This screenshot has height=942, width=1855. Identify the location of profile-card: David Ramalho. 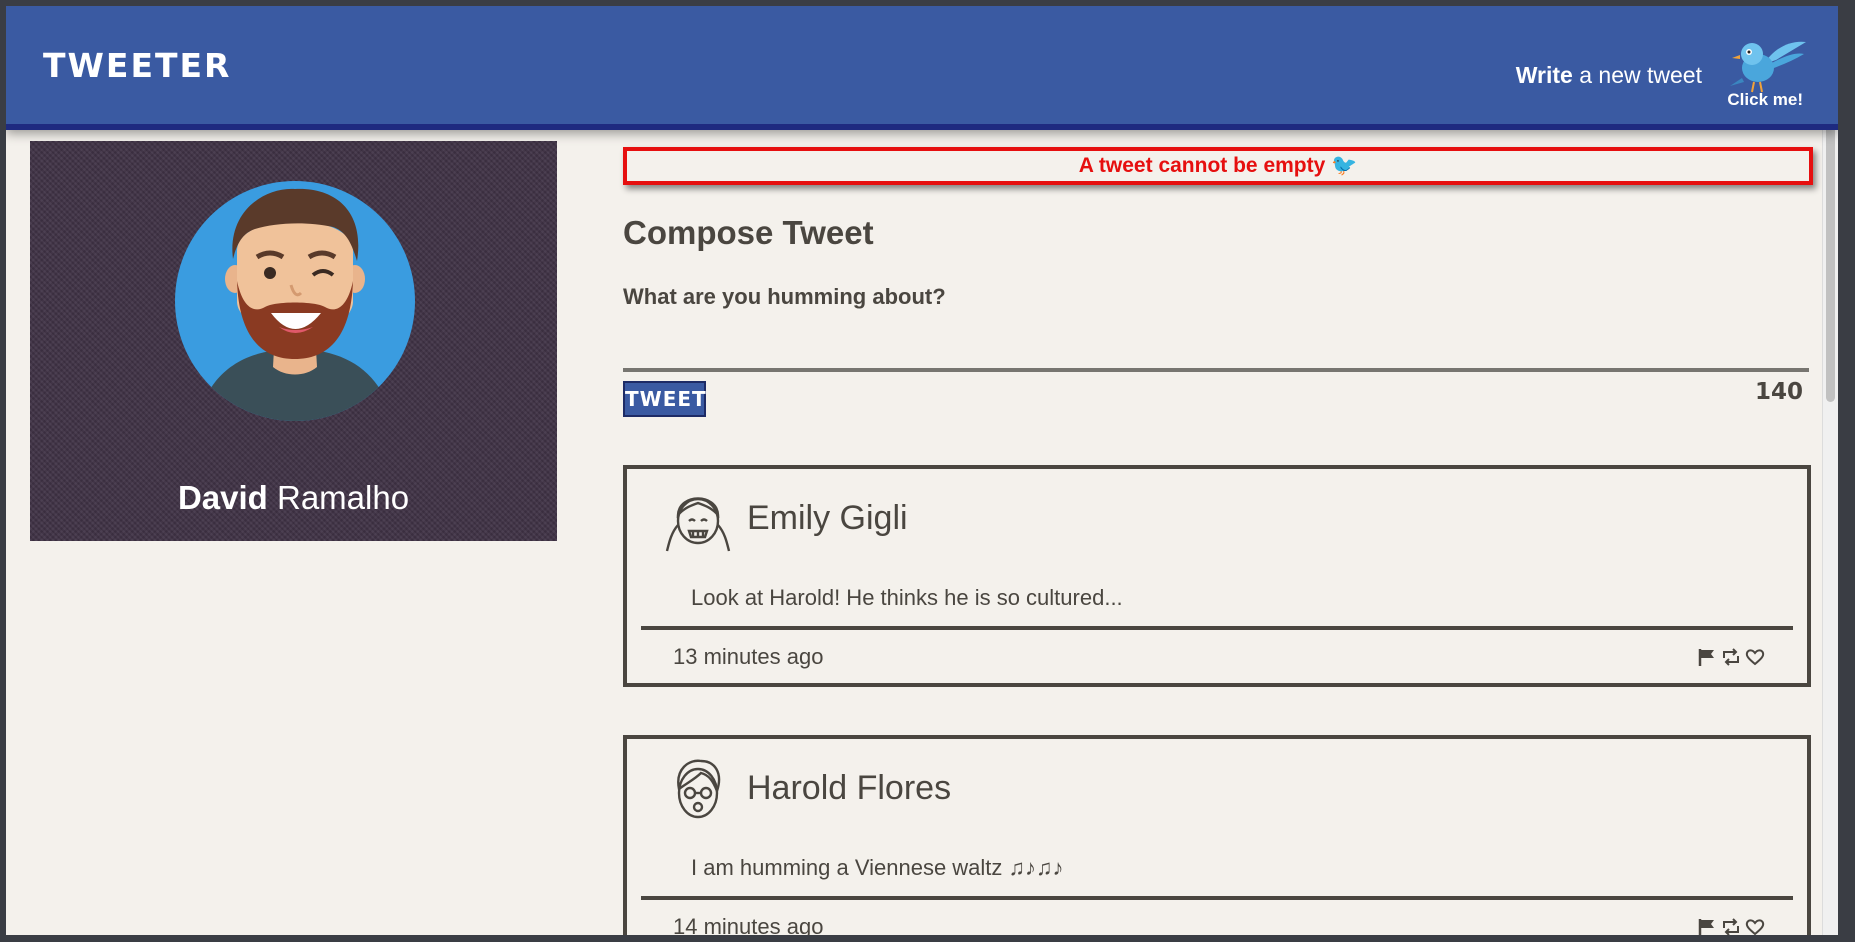
(293, 341).